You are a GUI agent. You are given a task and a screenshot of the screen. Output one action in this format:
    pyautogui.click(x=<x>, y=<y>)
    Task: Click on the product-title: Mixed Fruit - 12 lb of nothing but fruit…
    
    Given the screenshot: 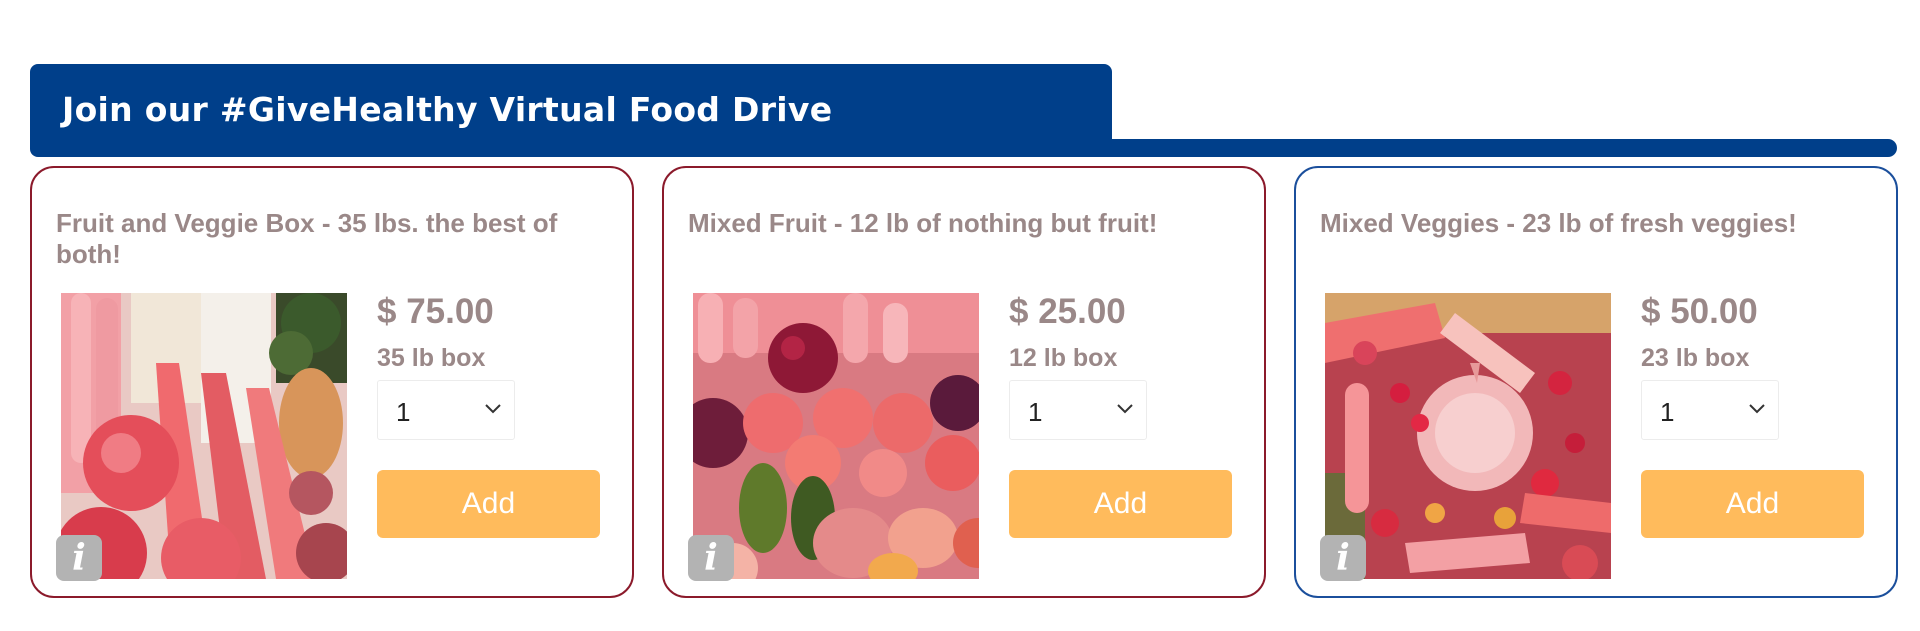 What is the action you would take?
    pyautogui.click(x=923, y=223)
    